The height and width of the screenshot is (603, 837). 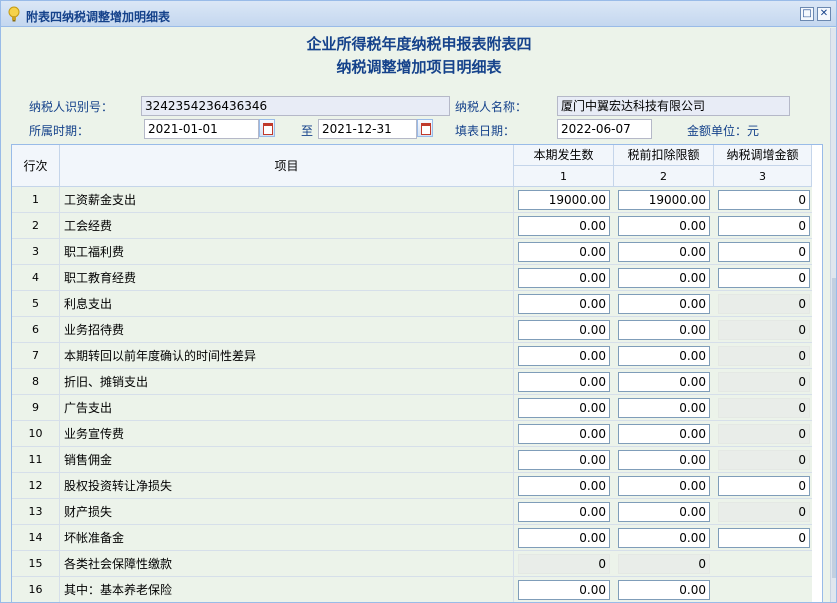 What do you see at coordinates (36, 589) in the screenshot?
I see `row-number: 16` at bounding box center [36, 589].